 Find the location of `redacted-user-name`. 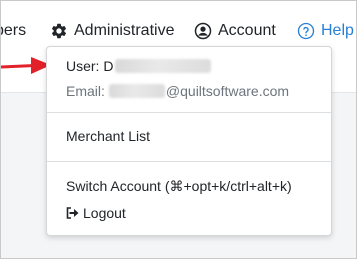

redacted-user-name is located at coordinates (163, 66).